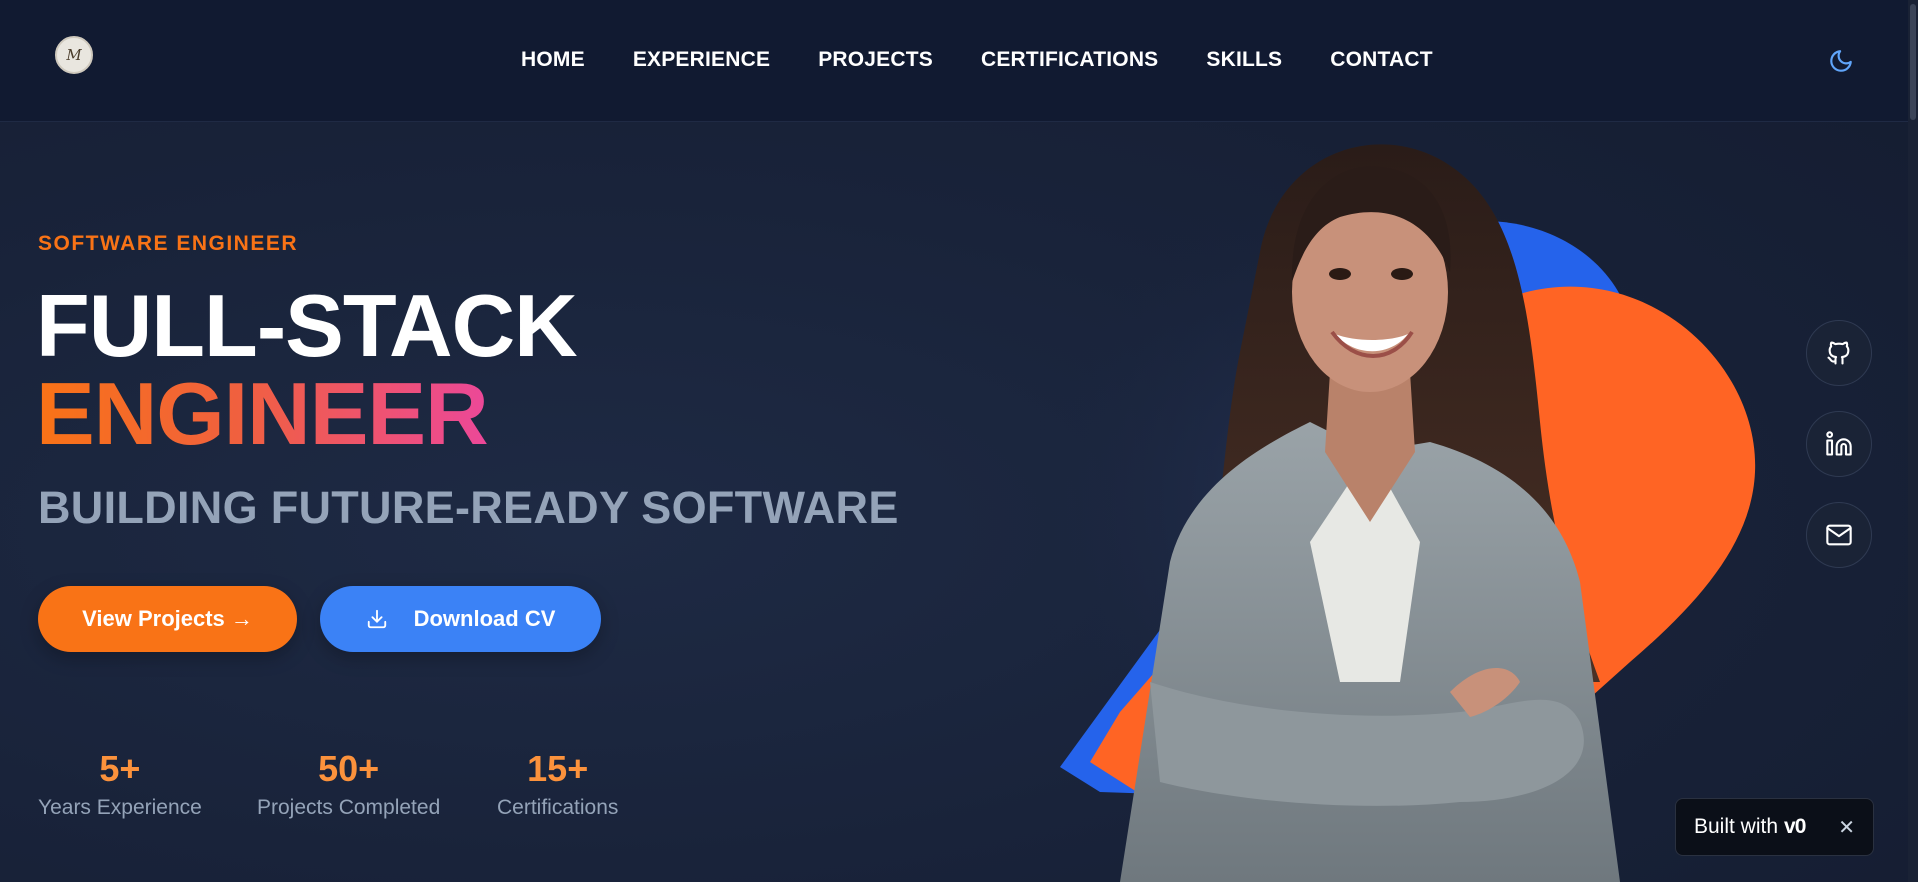  What do you see at coordinates (484, 618) in the screenshot?
I see `download-cv-label: Download CV` at bounding box center [484, 618].